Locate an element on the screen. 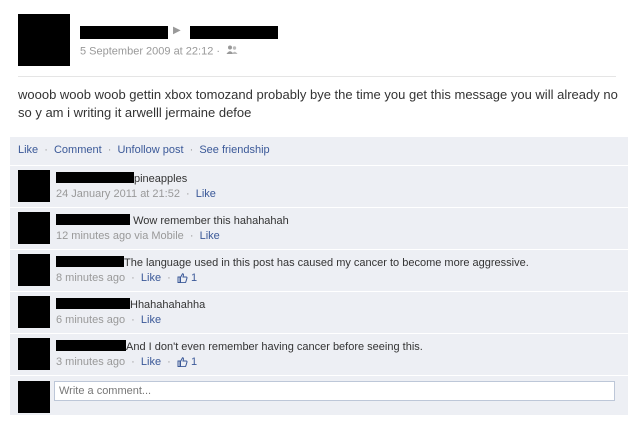 The image size is (630, 422). recipient-name-redacted is located at coordinates (234, 32).